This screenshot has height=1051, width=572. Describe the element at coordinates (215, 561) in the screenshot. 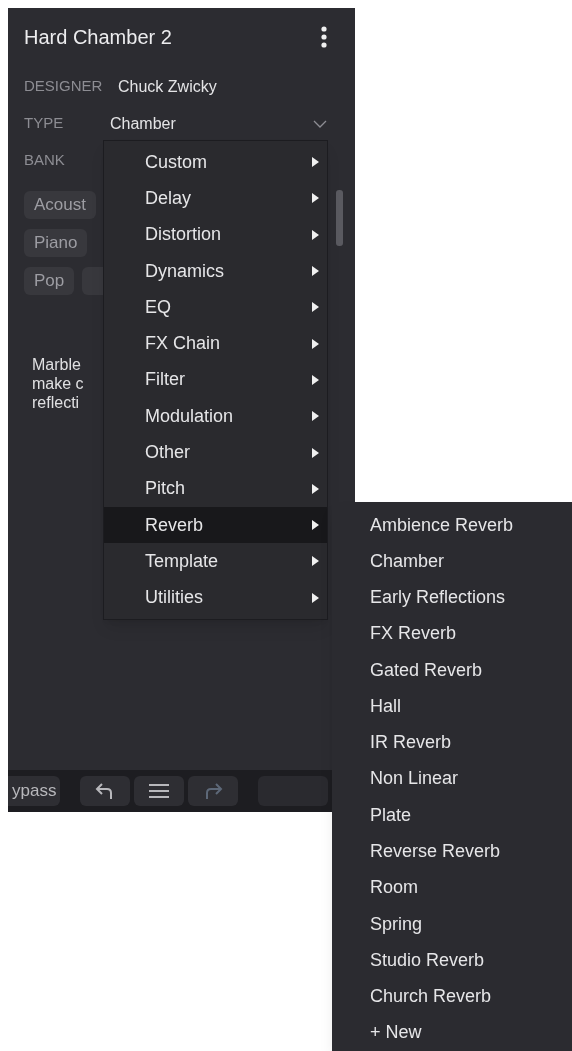

I see `menu-item: Template` at that location.